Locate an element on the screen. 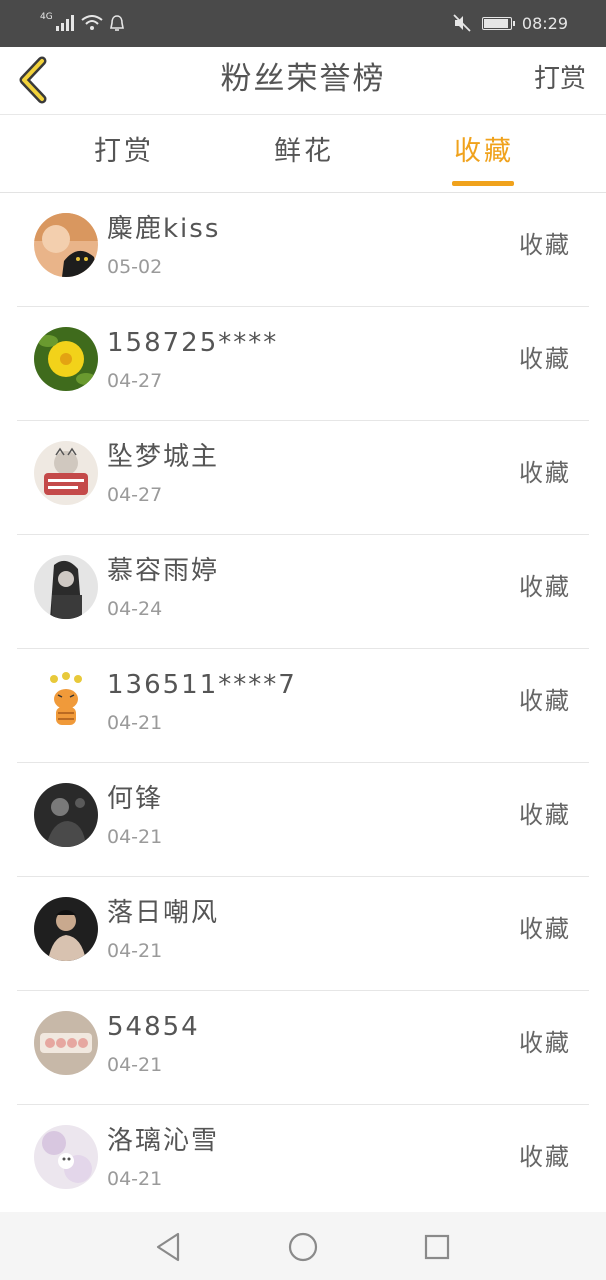 The width and height of the screenshot is (606, 1280). tab-favorites: 收藏 is located at coordinates (484, 152).